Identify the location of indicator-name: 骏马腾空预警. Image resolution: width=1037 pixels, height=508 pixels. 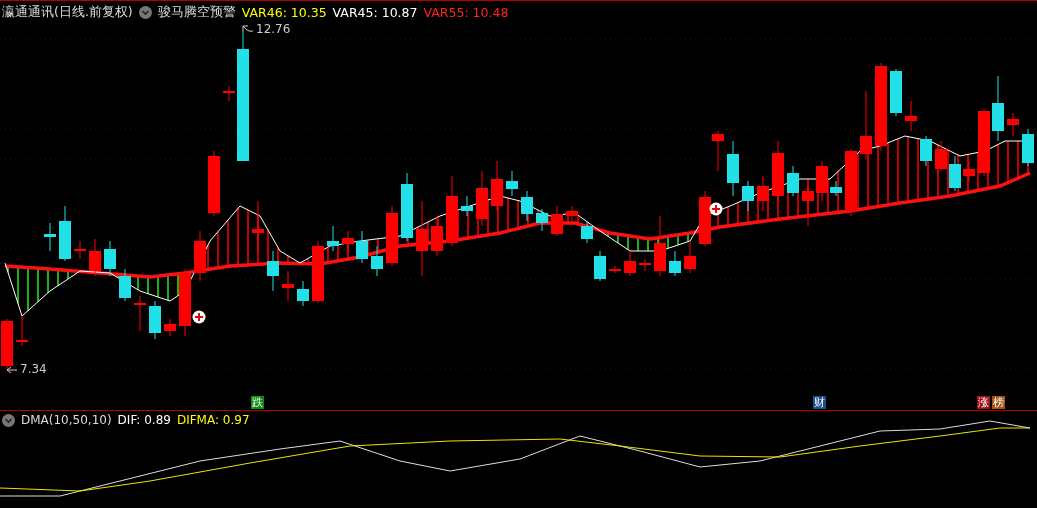
(196, 12).